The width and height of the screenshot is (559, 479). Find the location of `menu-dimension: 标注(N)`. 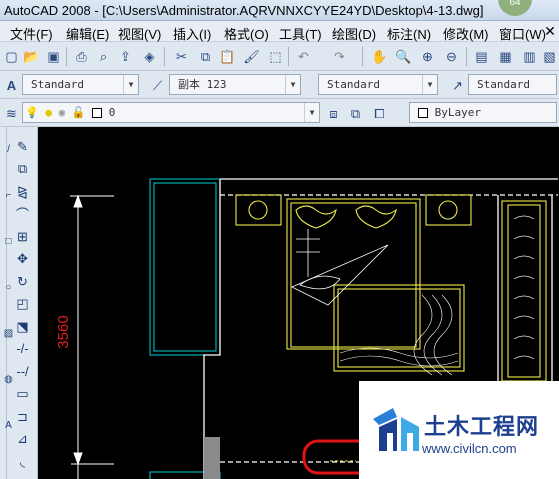

menu-dimension: 标注(N) is located at coordinates (409, 33).